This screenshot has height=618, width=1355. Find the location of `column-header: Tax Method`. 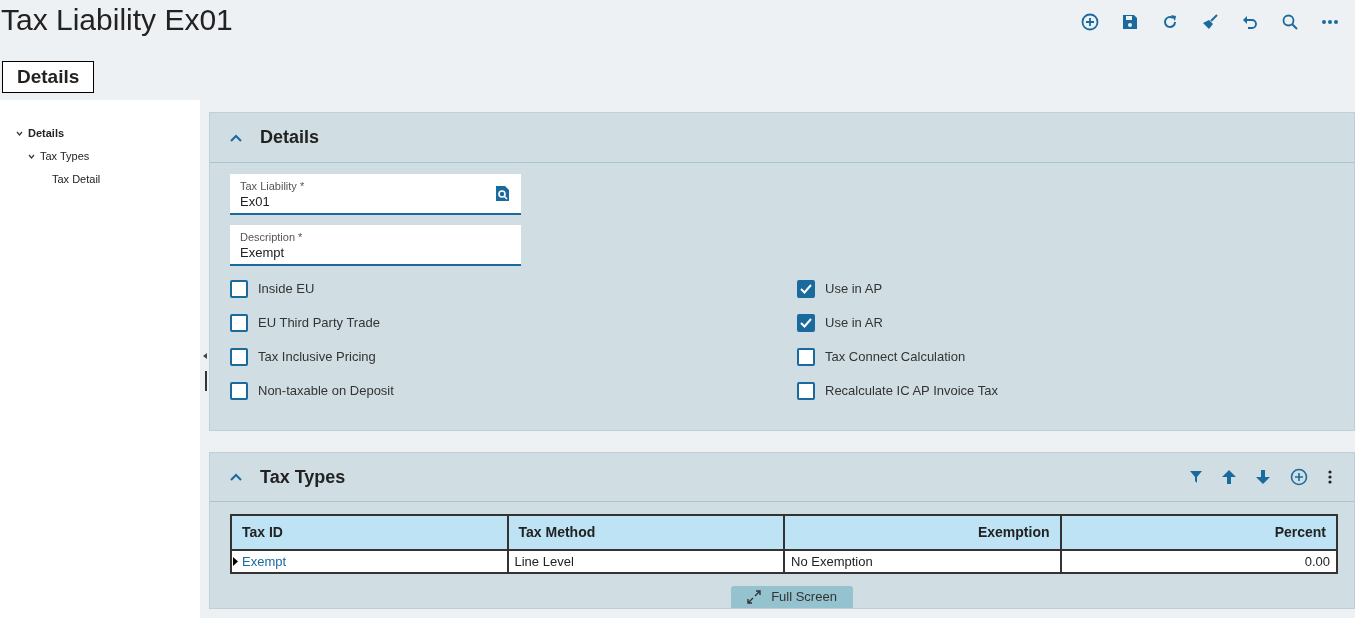

column-header: Tax Method is located at coordinates (645, 532).